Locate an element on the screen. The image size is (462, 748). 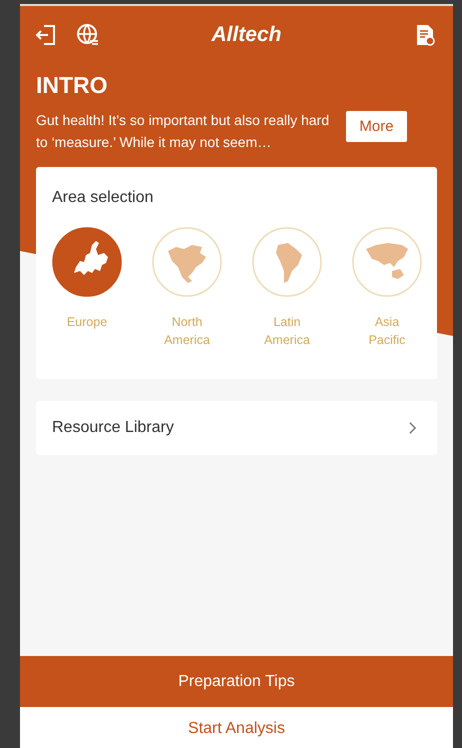
preparation-tips-button: Preparation Tips is located at coordinates (236, 681).